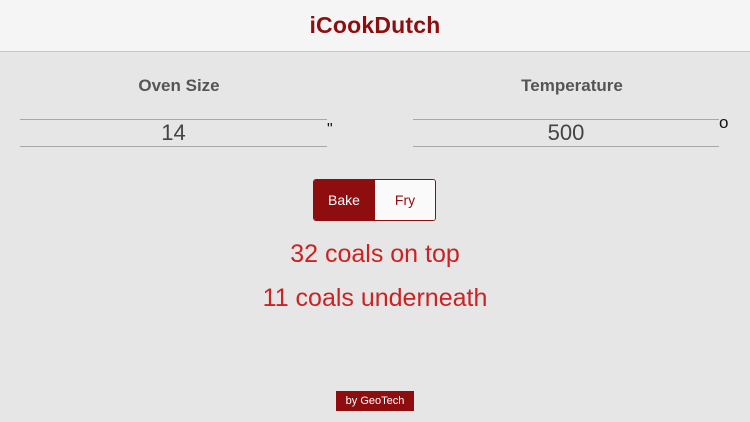 The width and height of the screenshot is (750, 422). I want to click on temperature-value: 500, so click(566, 132).